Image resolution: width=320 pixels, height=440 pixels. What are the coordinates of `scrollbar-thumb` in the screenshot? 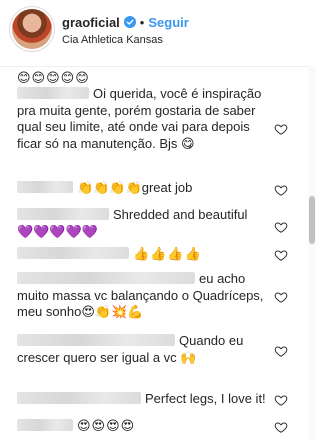 It's located at (312, 220).